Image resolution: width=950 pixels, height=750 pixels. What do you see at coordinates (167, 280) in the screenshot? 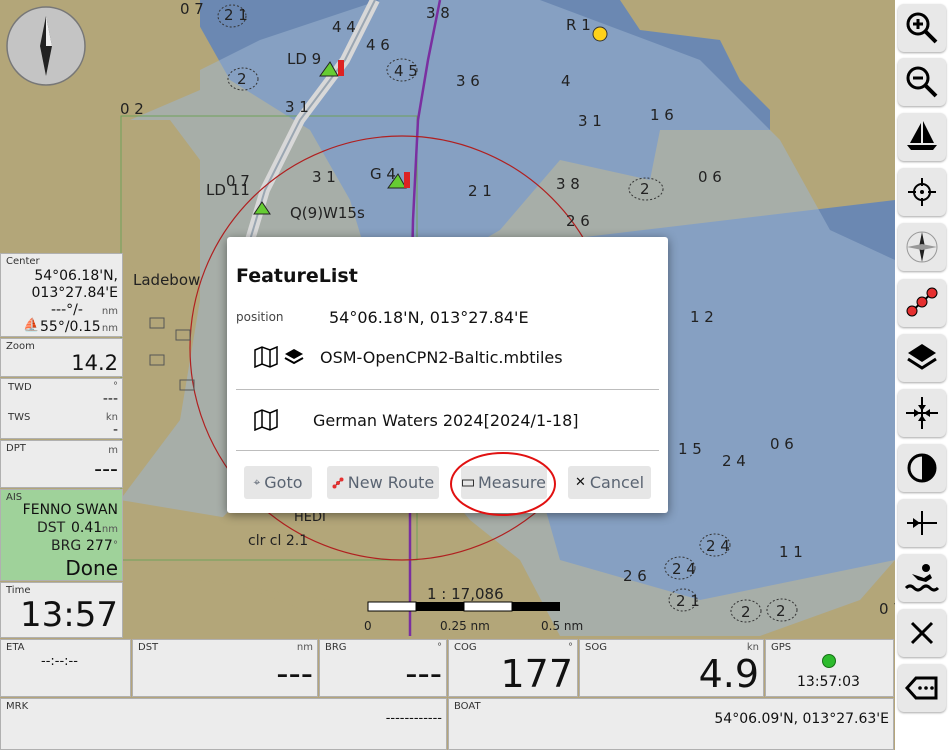
I see `place-label-ladebow: Ladebow` at bounding box center [167, 280].